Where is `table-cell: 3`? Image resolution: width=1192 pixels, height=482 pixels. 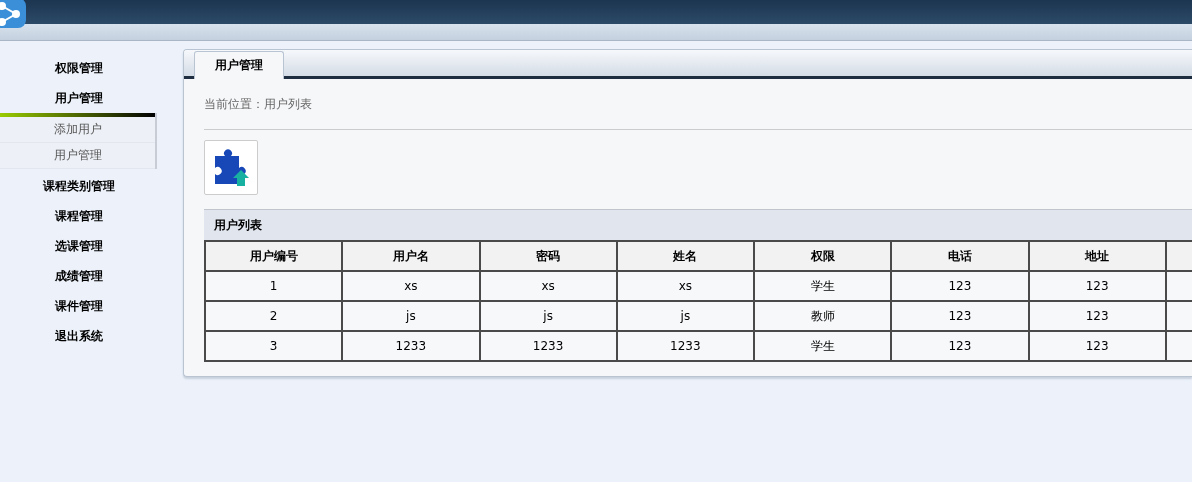
table-cell: 3 is located at coordinates (274, 346).